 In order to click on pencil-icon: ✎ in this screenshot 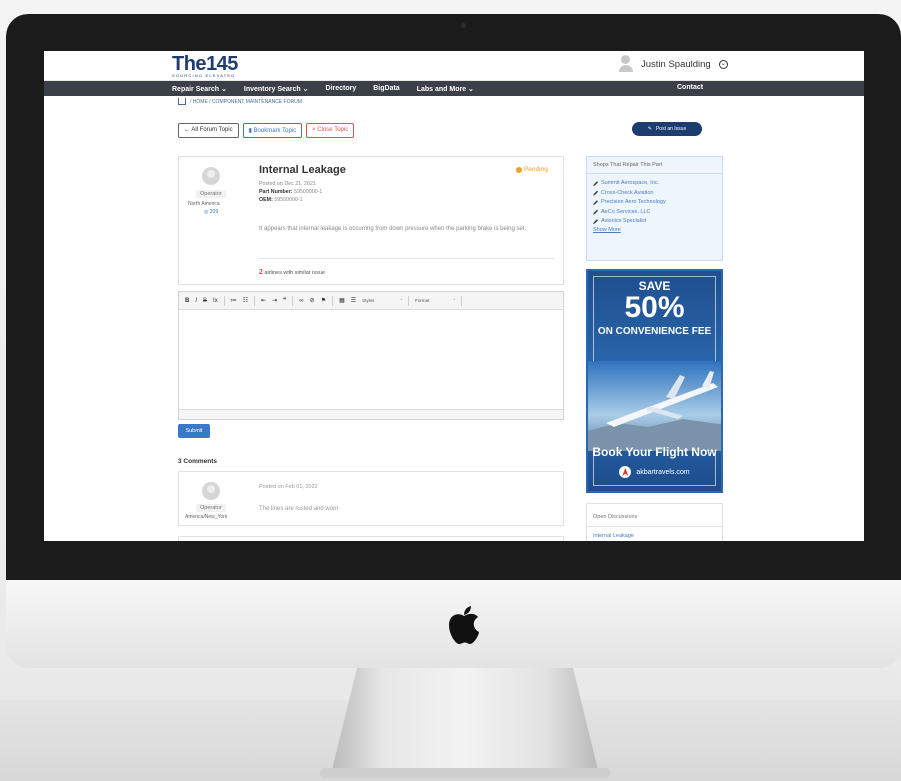, I will do `click(649, 129)`.